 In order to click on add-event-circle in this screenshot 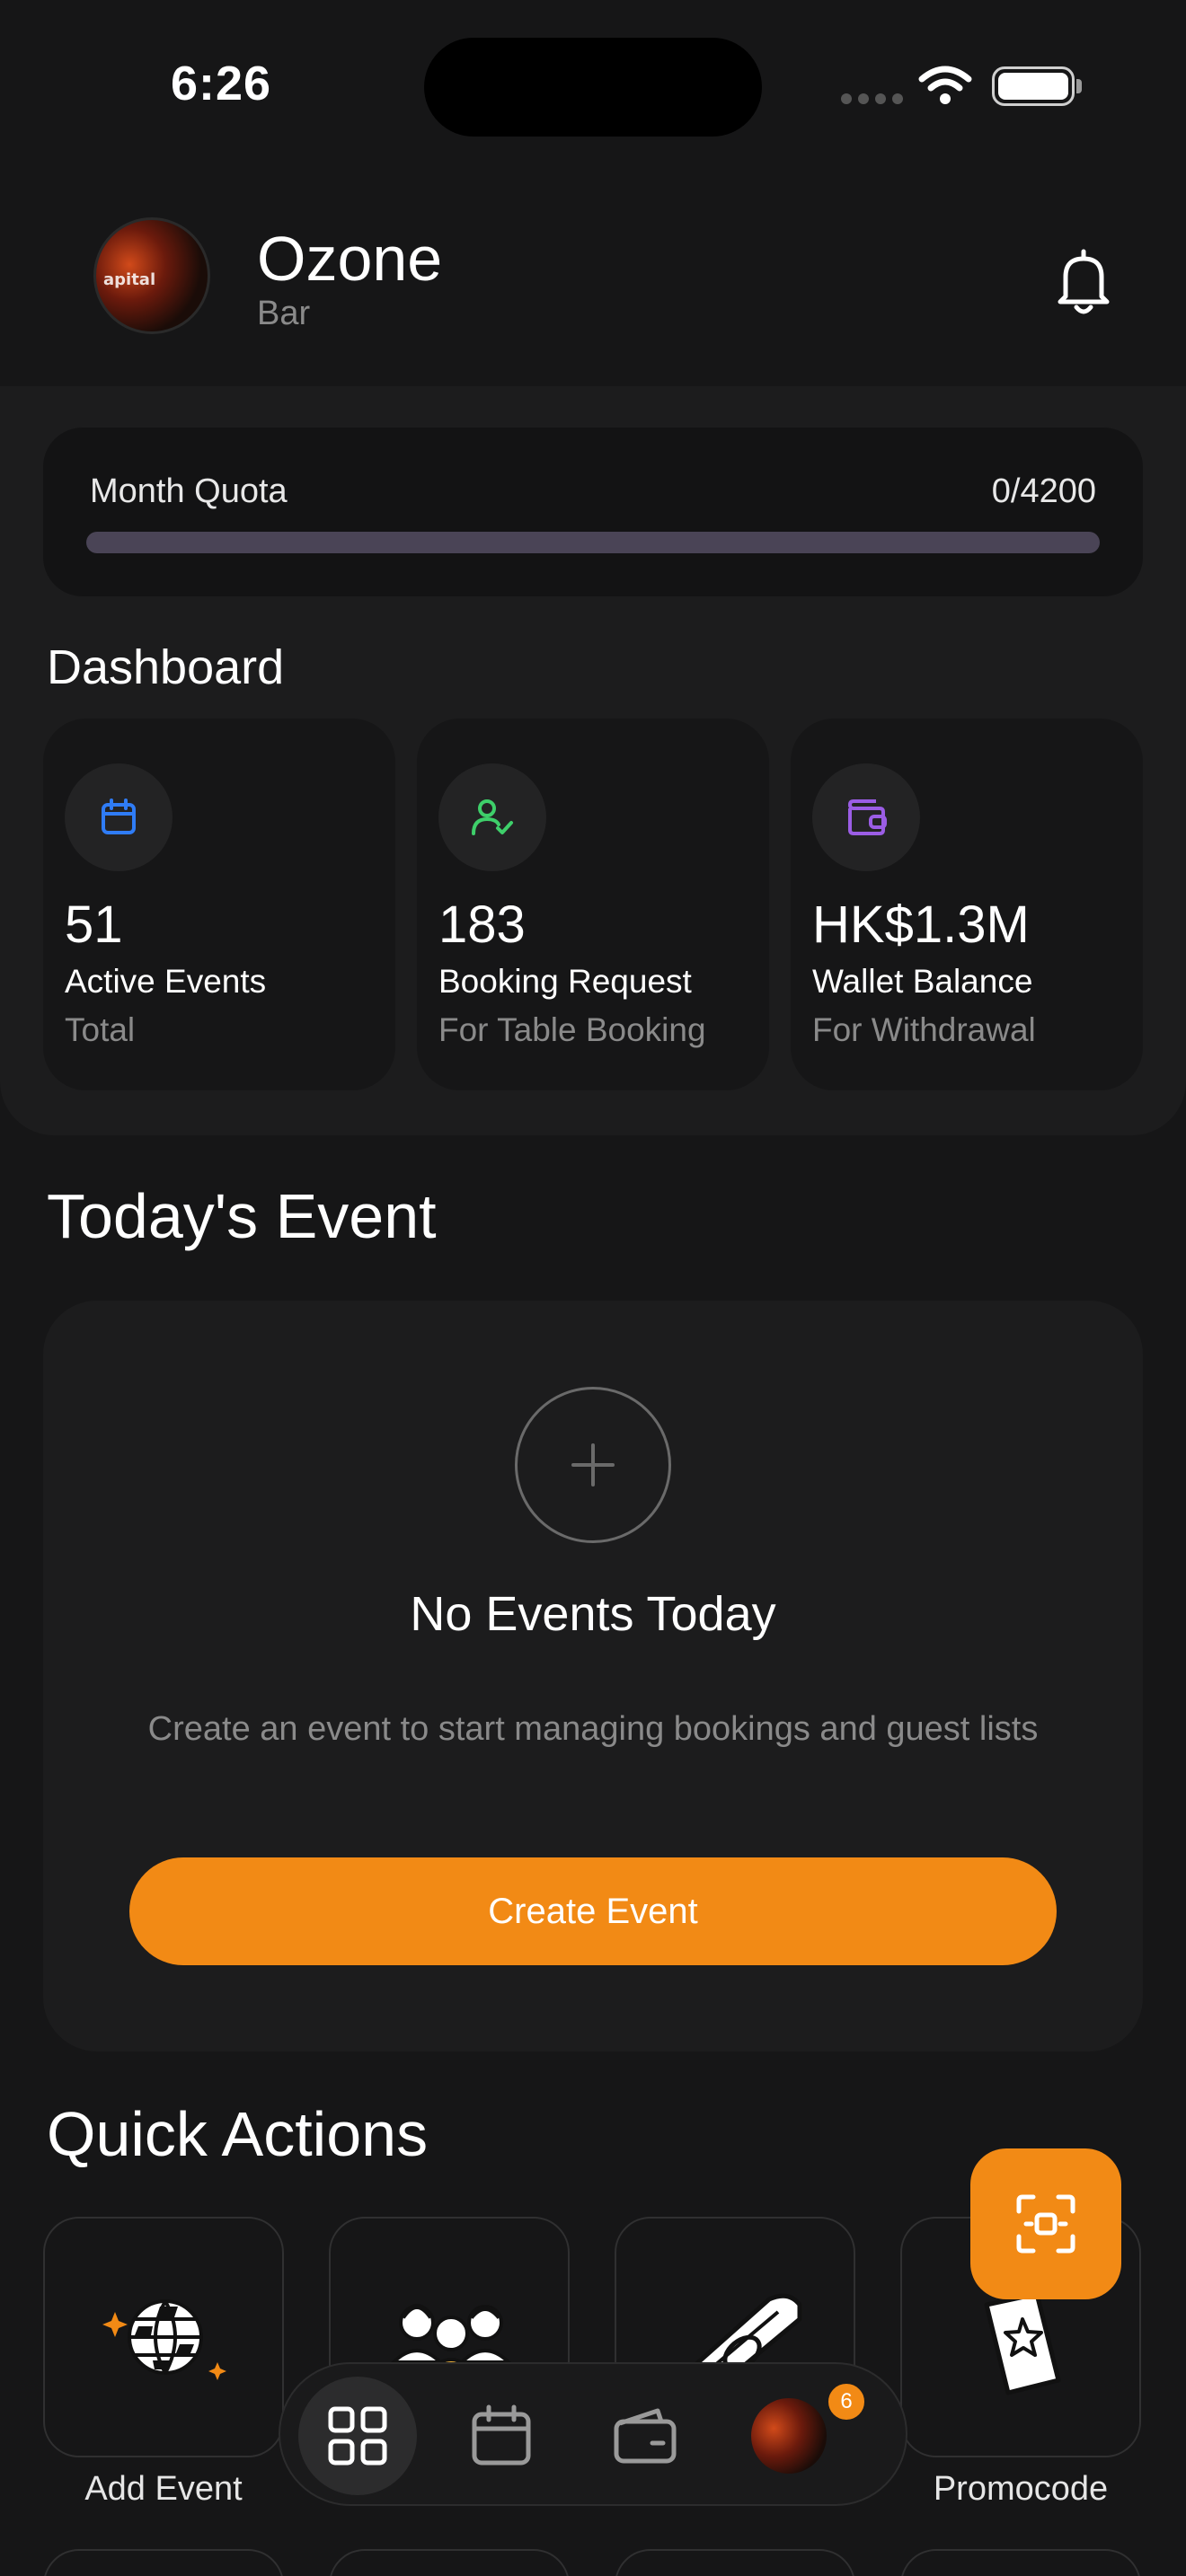, I will do `click(593, 1465)`.